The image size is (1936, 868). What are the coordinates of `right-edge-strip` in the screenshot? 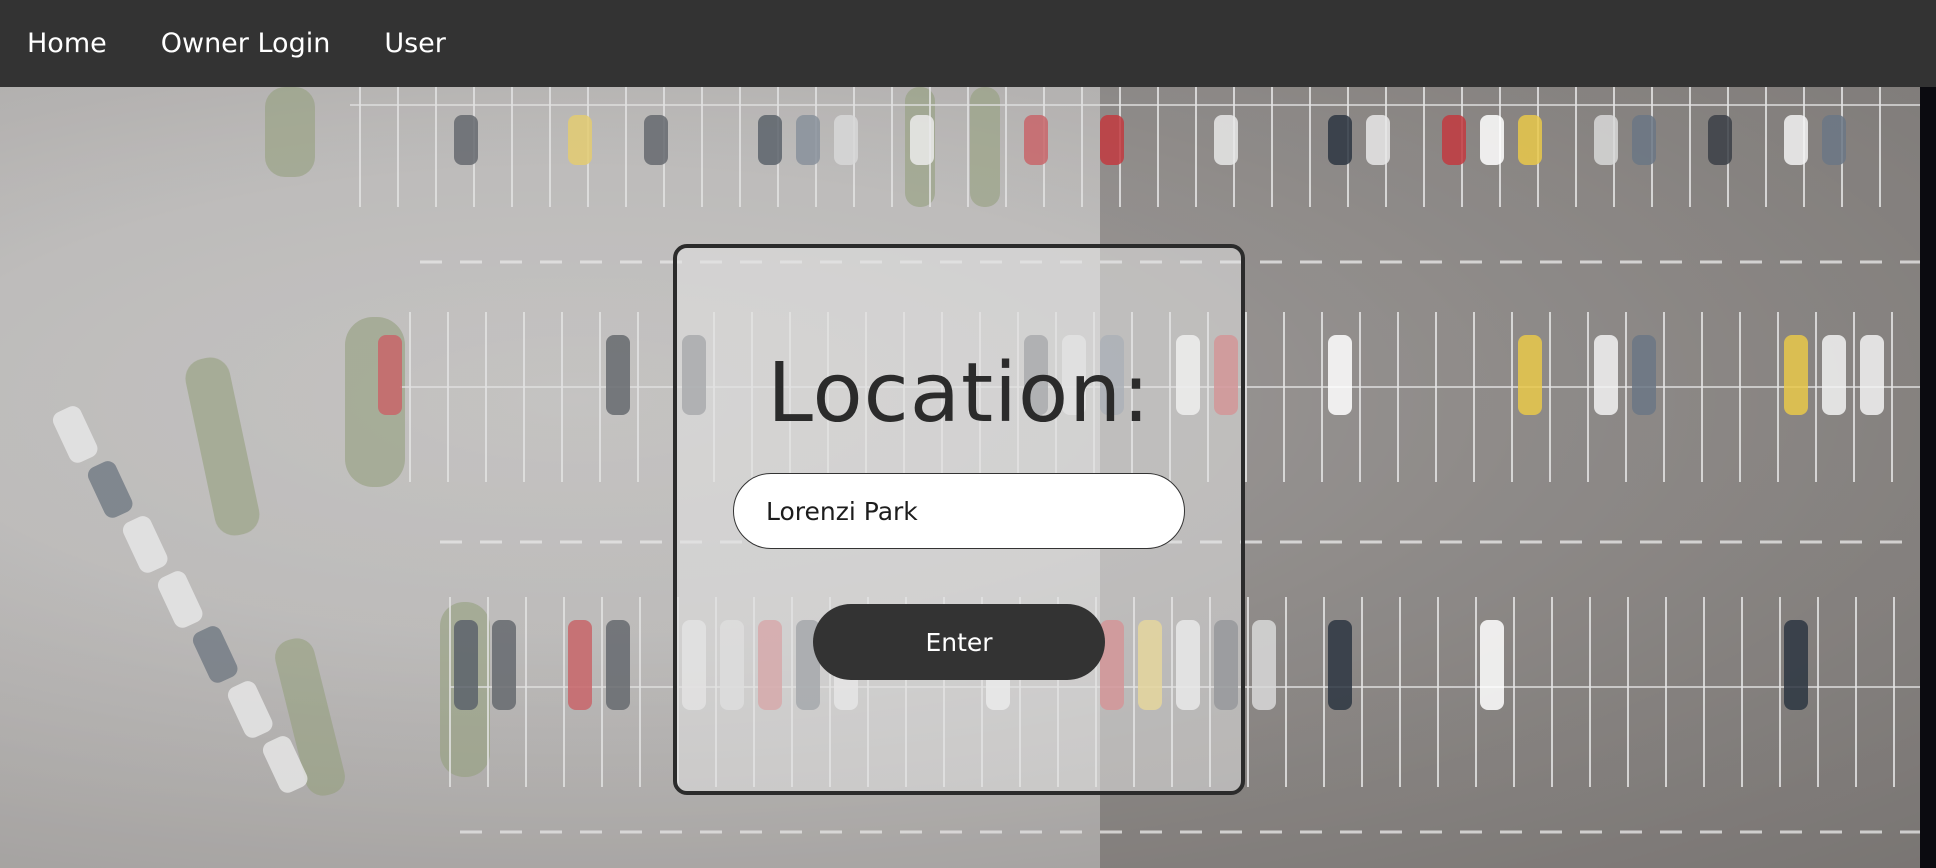 It's located at (1928, 477).